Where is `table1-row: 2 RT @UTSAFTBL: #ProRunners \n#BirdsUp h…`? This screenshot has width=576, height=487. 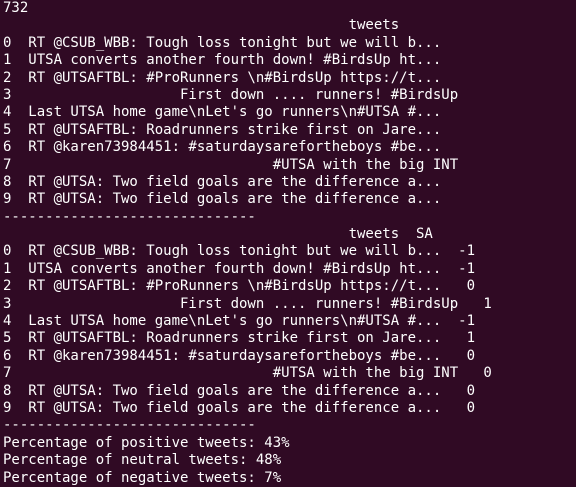 table1-row: 2 RT @UTSAFTBL: #ProRunners \n#BirdsUp h… is located at coordinates (222, 77).